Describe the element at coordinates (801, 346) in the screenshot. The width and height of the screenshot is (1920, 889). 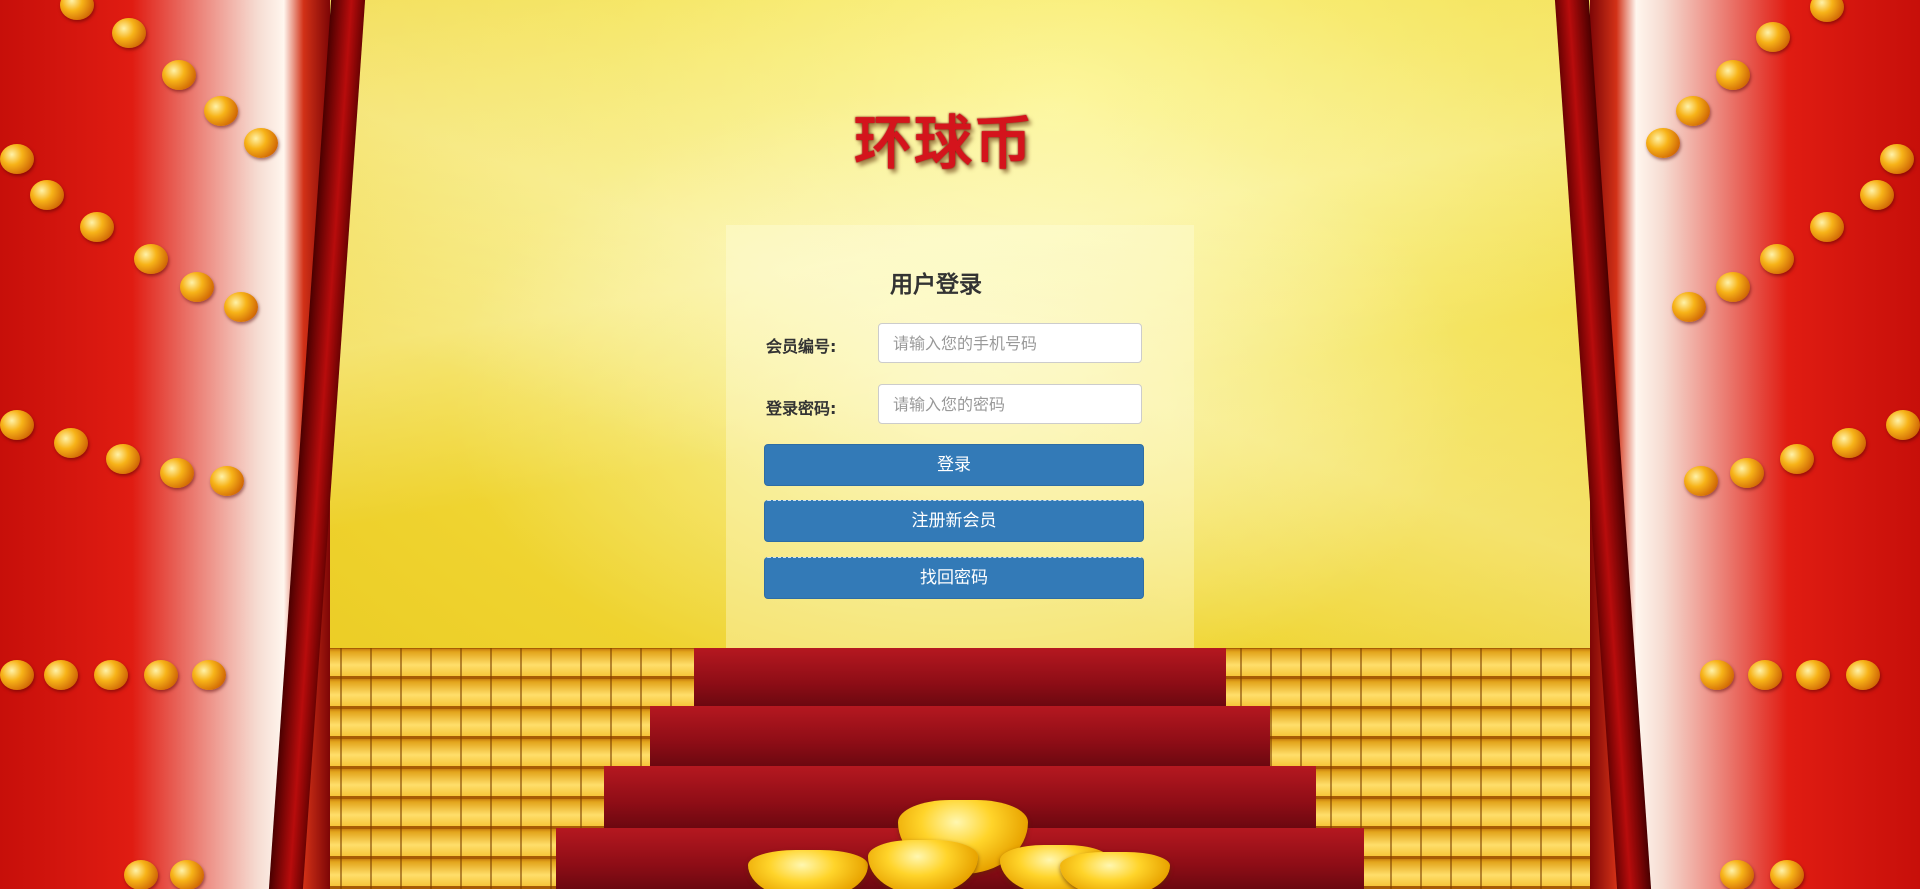
I see `member-id-label: 会员编号:` at that location.